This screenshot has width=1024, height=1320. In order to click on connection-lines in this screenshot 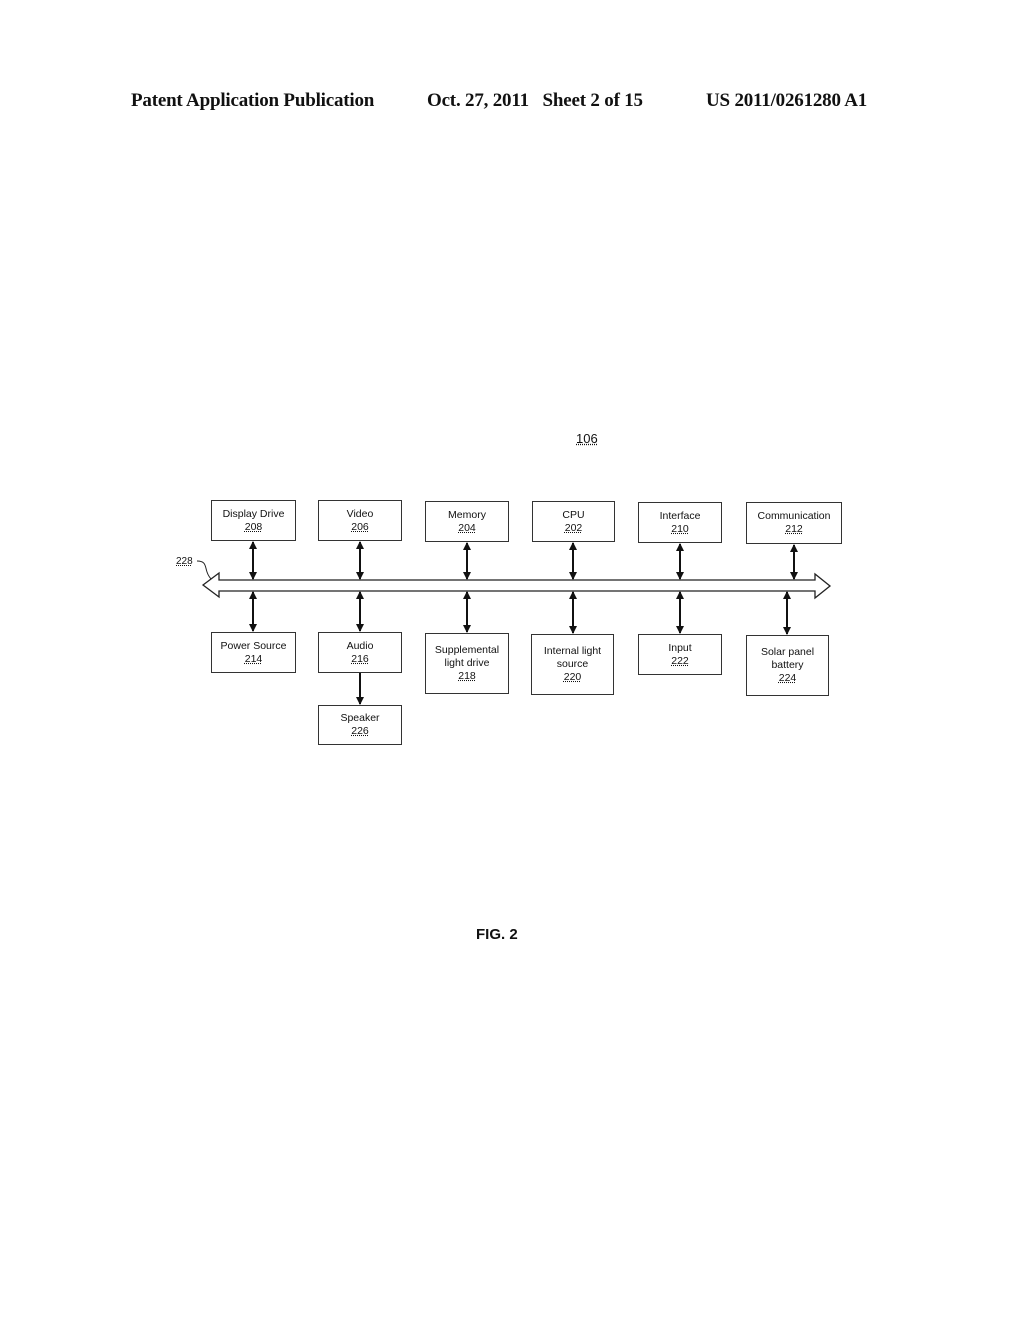, I will do `click(514, 623)`.